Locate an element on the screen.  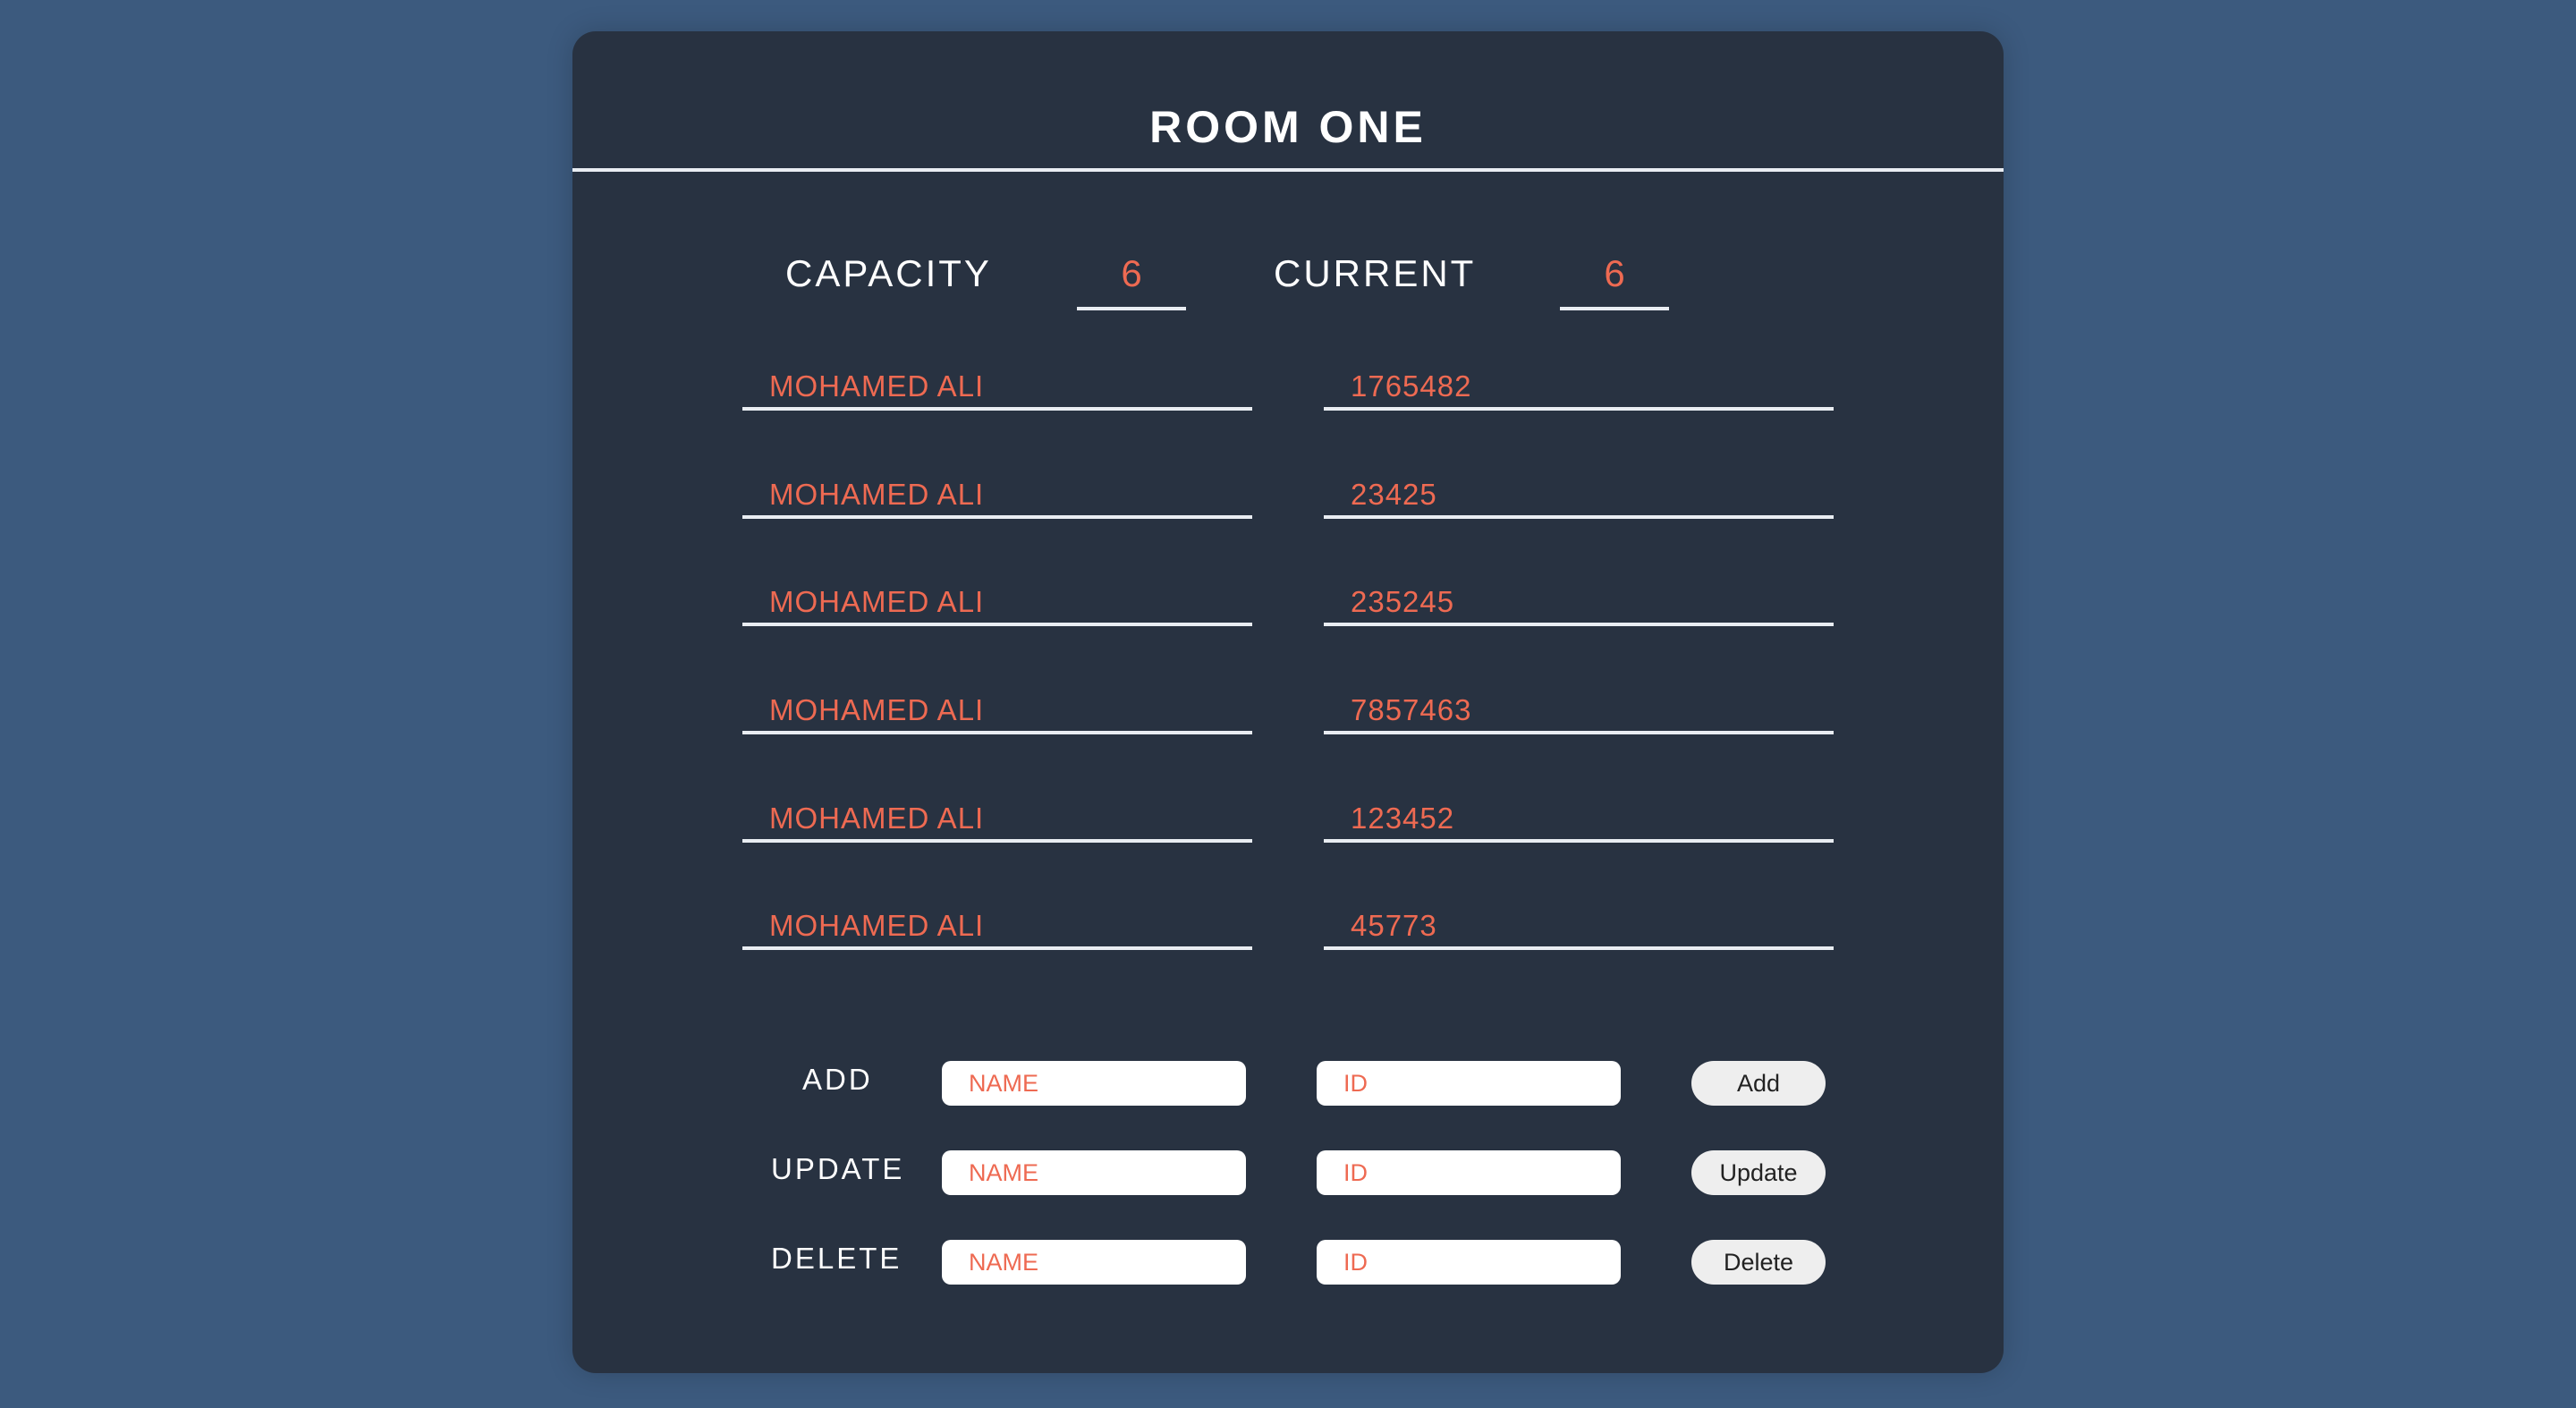
title-divider is located at coordinates (1288, 170).